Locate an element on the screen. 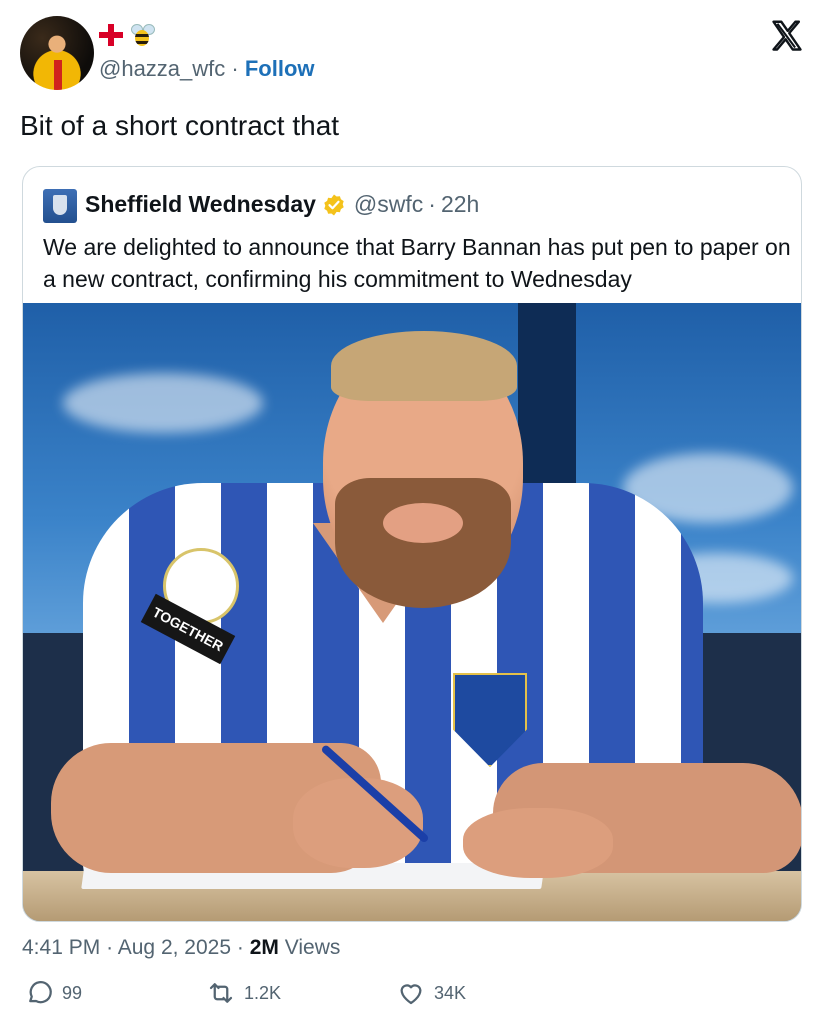 Image resolution: width=826 pixels, height=1024 pixels. reply-icon is located at coordinates (40, 992).